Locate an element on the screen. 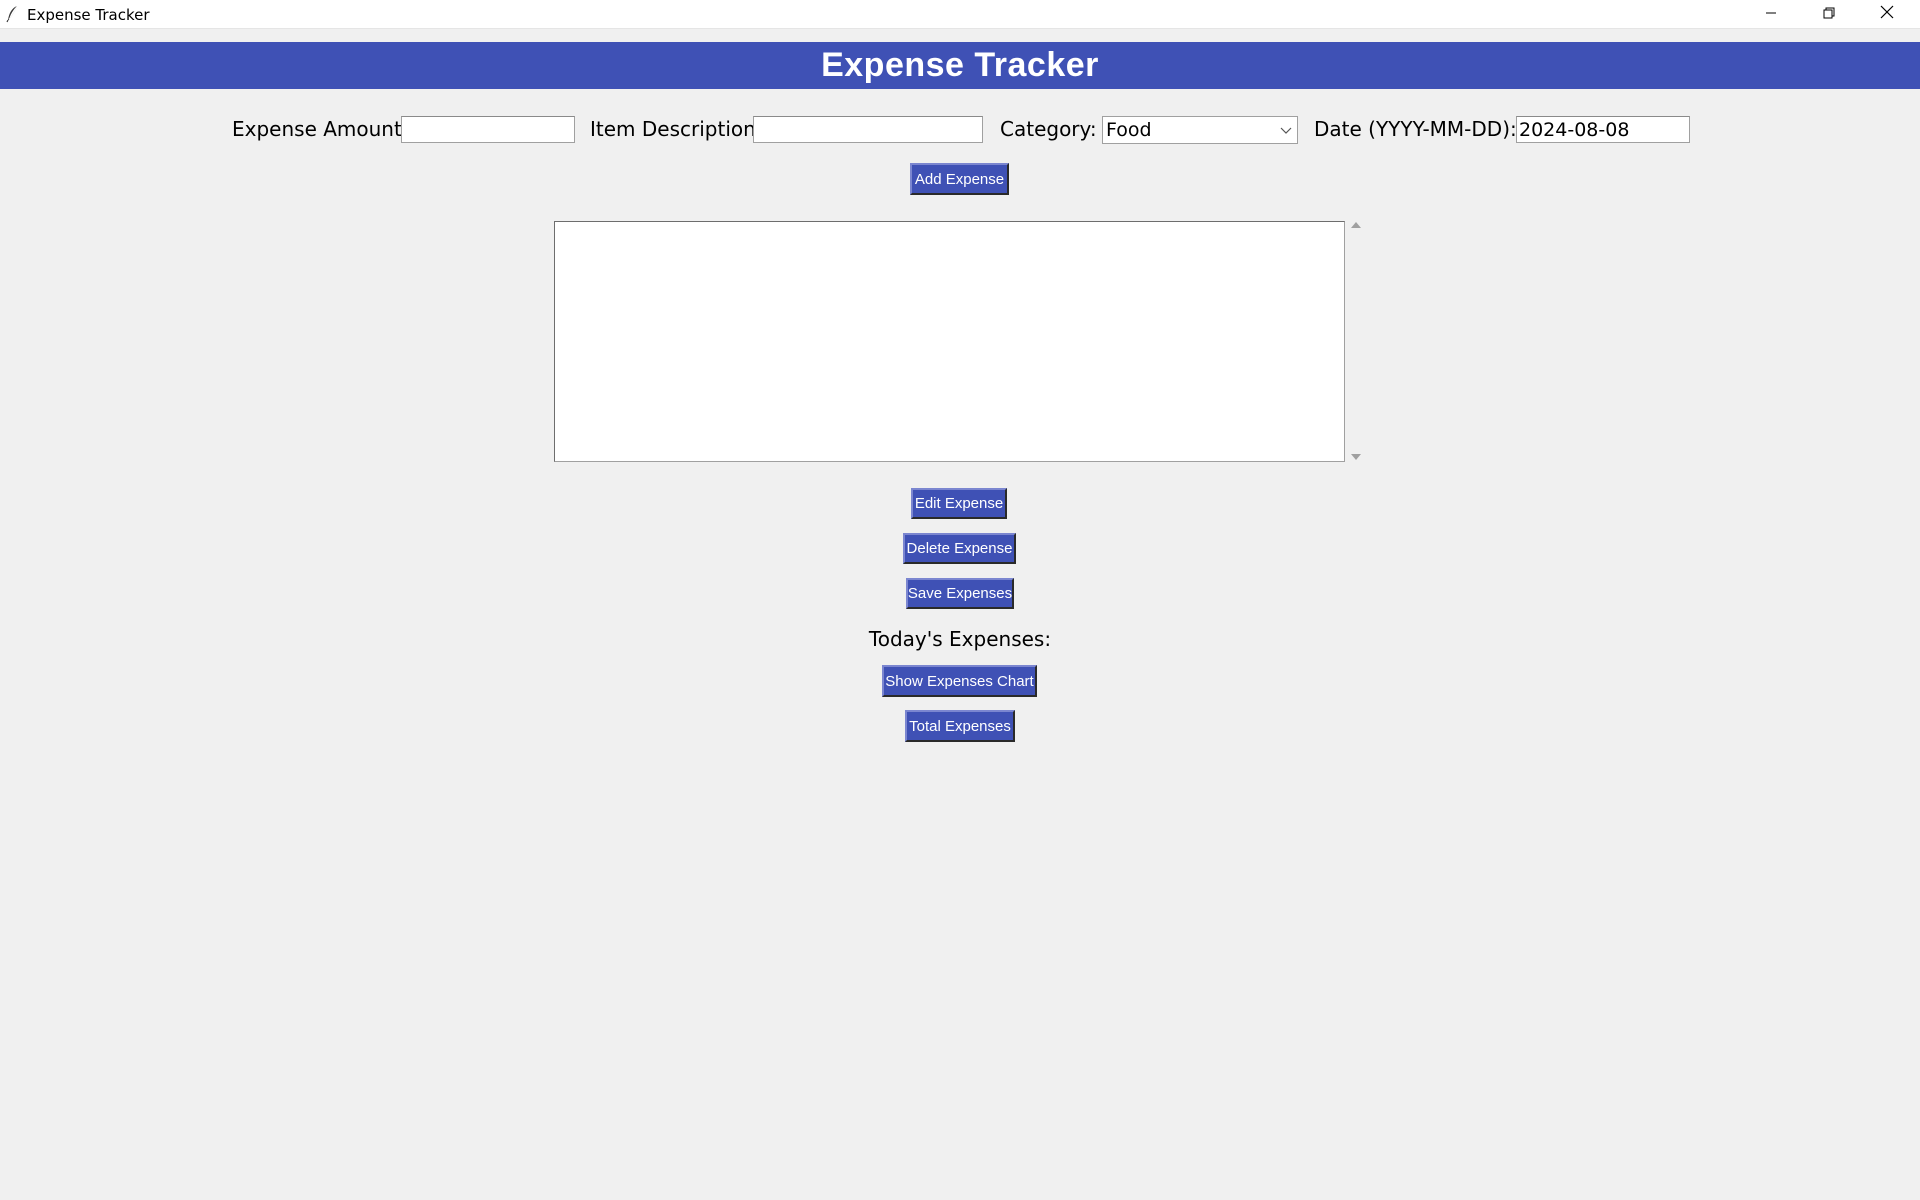 Image resolution: width=1920 pixels, height=1200 pixels. close-button is located at coordinates (1887, 14).